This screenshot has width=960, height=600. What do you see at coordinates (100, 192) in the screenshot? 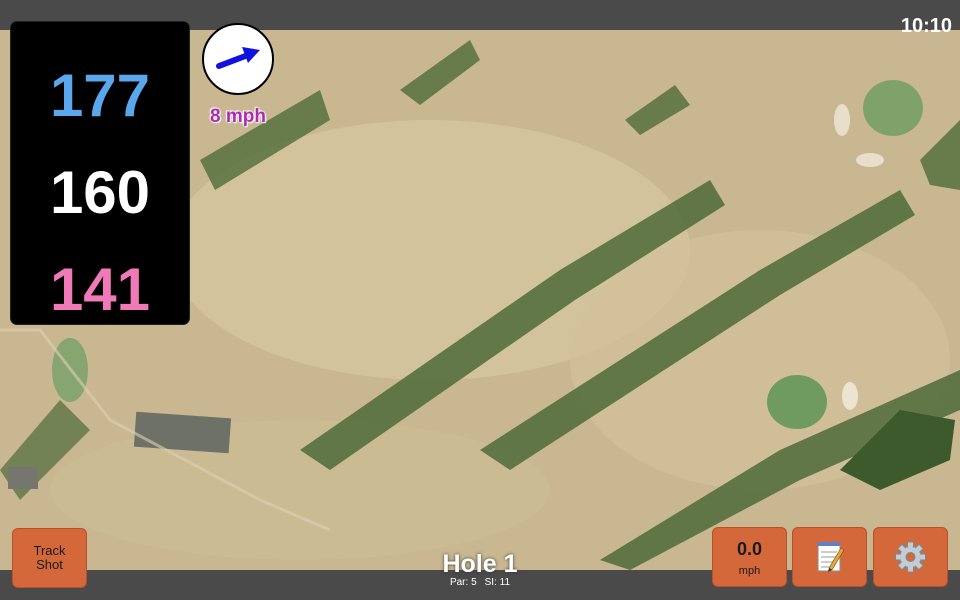
I see `middle-yardage: 160` at bounding box center [100, 192].